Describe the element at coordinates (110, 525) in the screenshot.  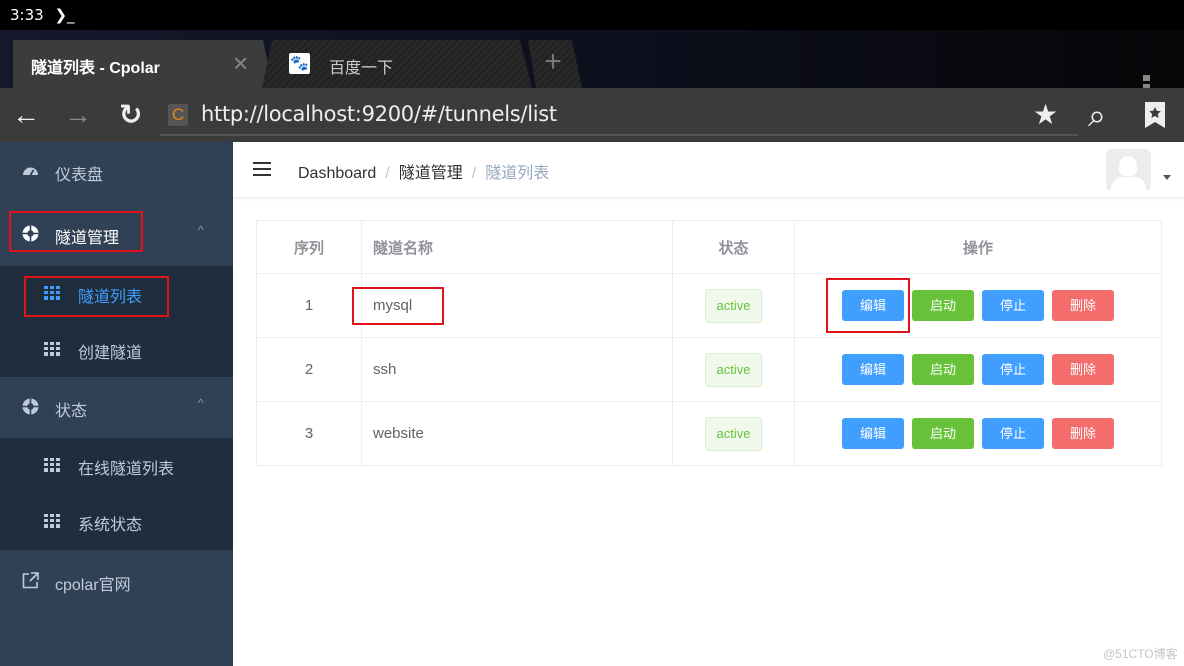
I see `sidebar-item-label: 系统状态` at that location.